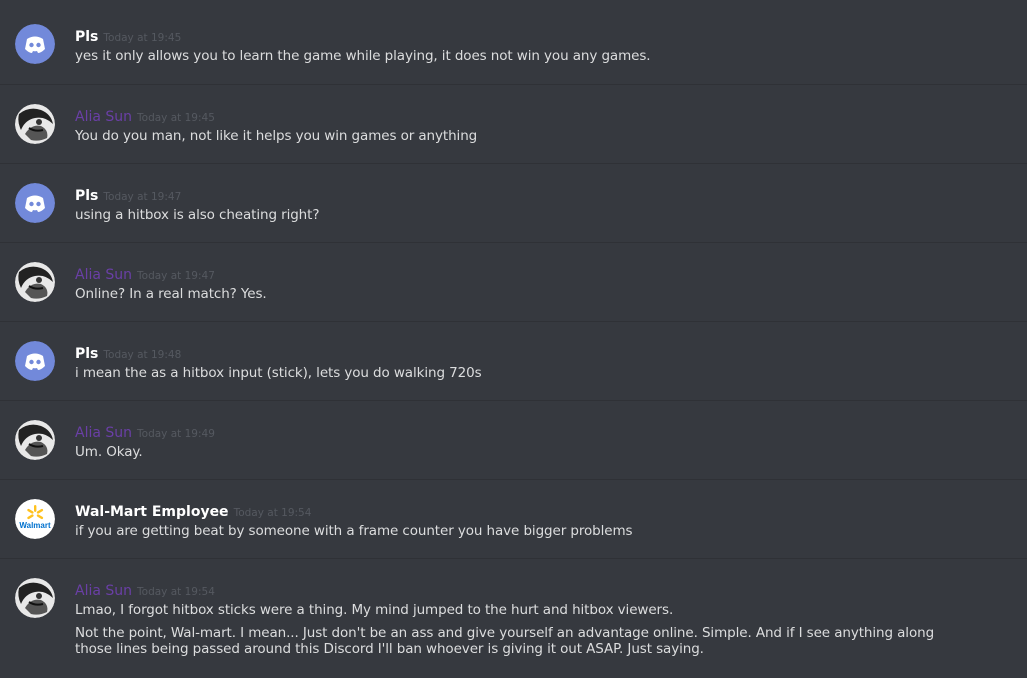  What do you see at coordinates (176, 434) in the screenshot?
I see `timestamp: Today at 19:49` at bounding box center [176, 434].